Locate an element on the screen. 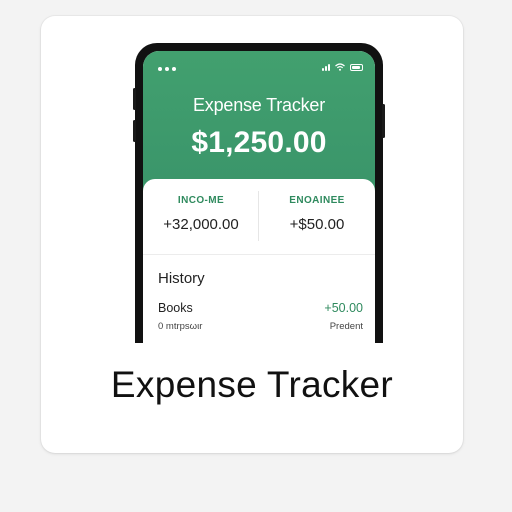  income-summary: INCO-ME +32,000.00 is located at coordinates (201, 216).